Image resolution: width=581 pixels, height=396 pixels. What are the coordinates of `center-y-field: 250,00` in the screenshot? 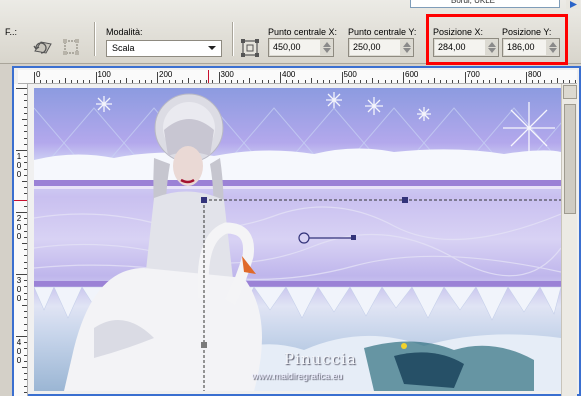 It's located at (381, 47).